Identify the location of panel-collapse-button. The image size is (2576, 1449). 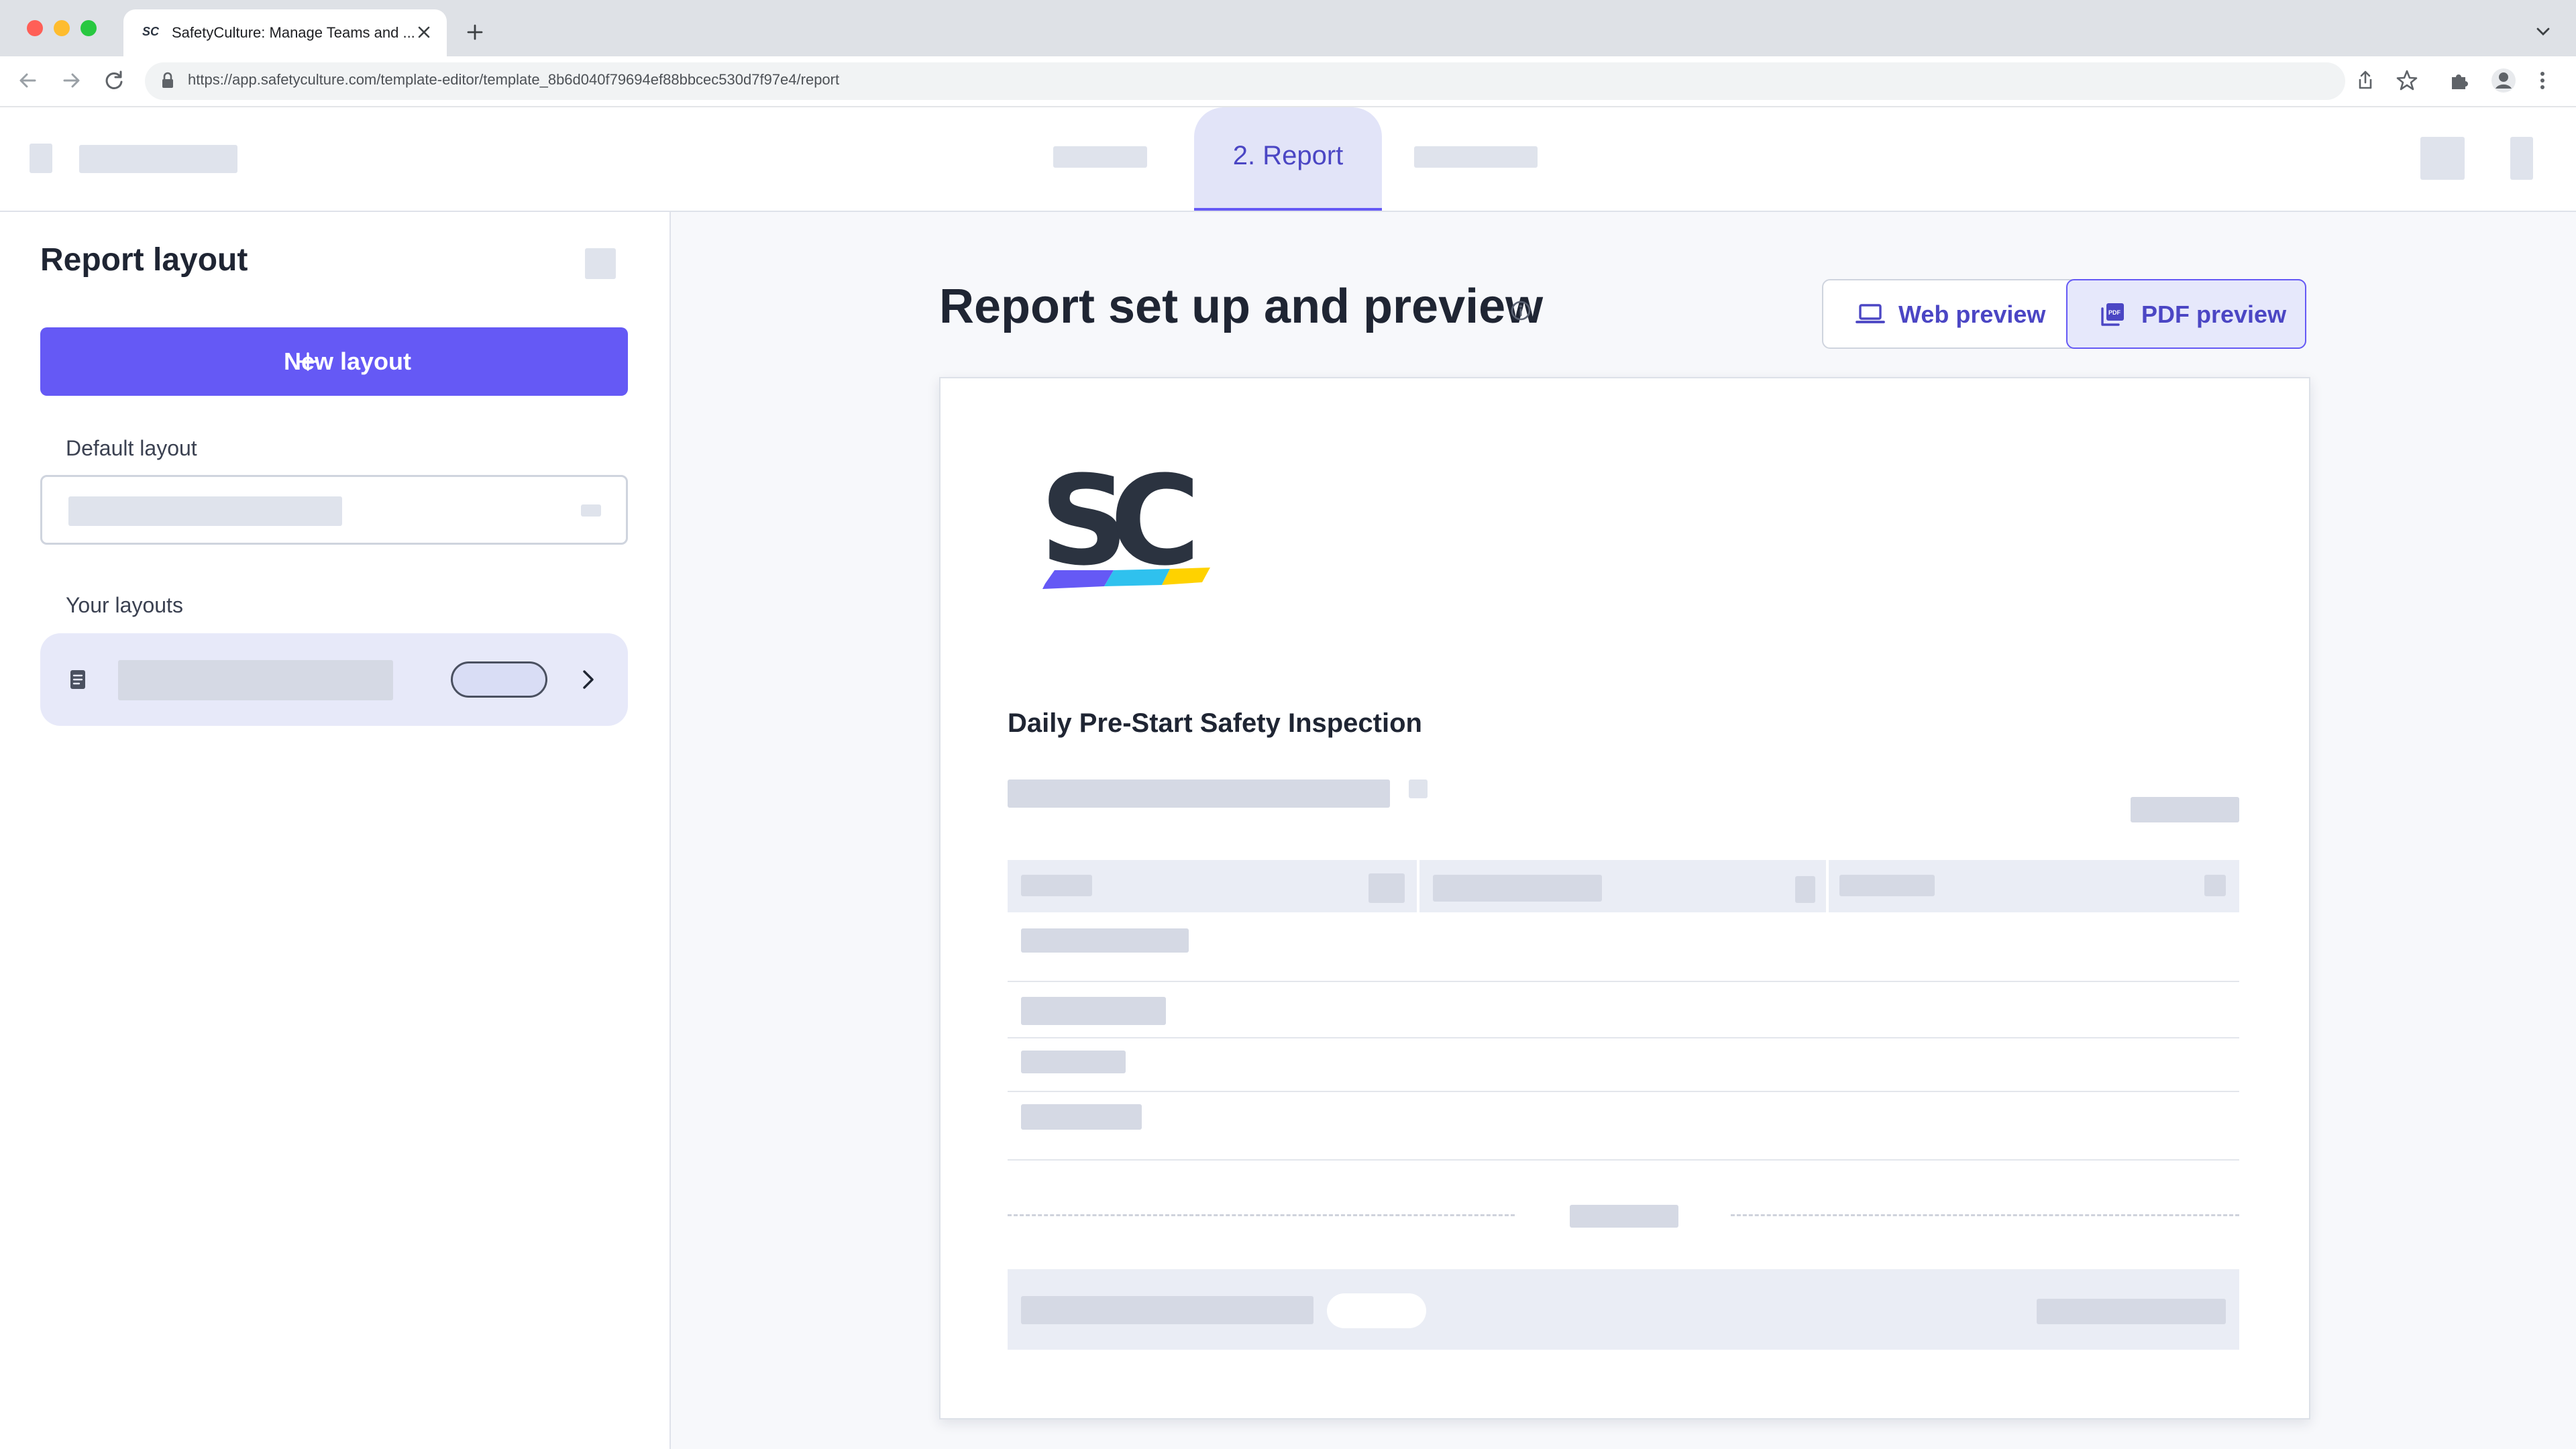
(600, 263).